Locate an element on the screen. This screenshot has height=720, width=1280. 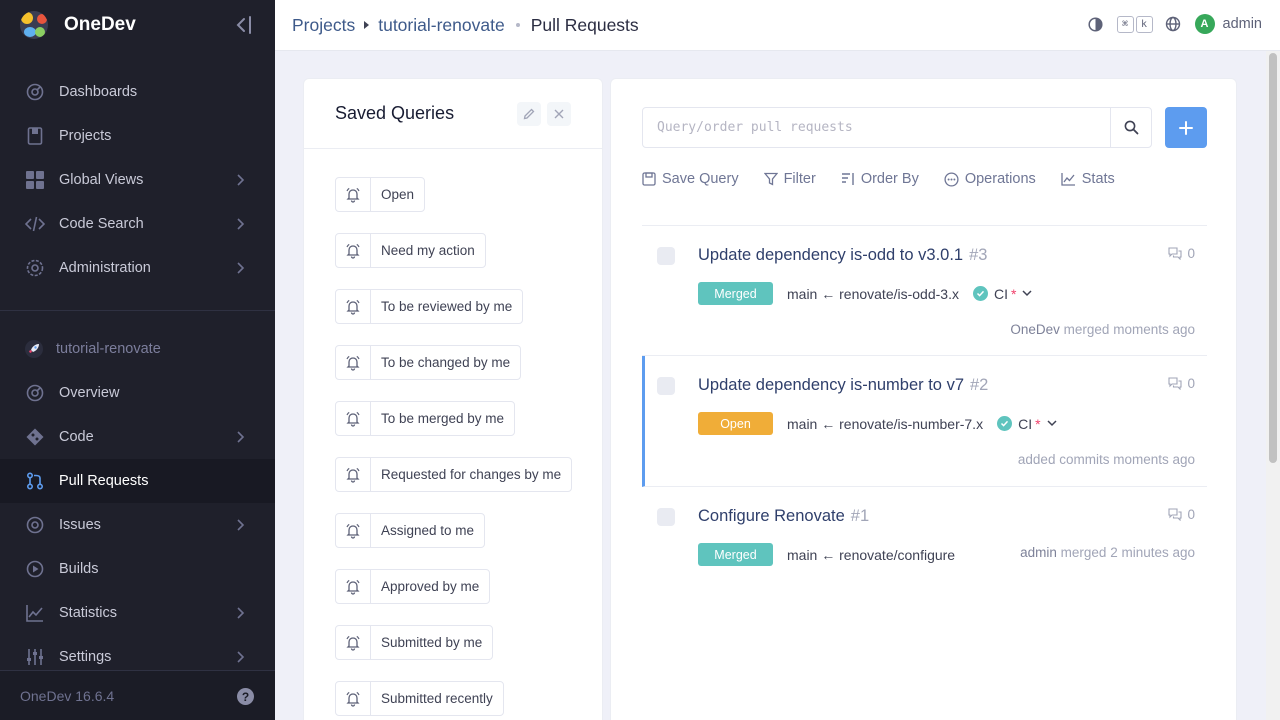
scrollbar-thumb is located at coordinates (1273, 258).